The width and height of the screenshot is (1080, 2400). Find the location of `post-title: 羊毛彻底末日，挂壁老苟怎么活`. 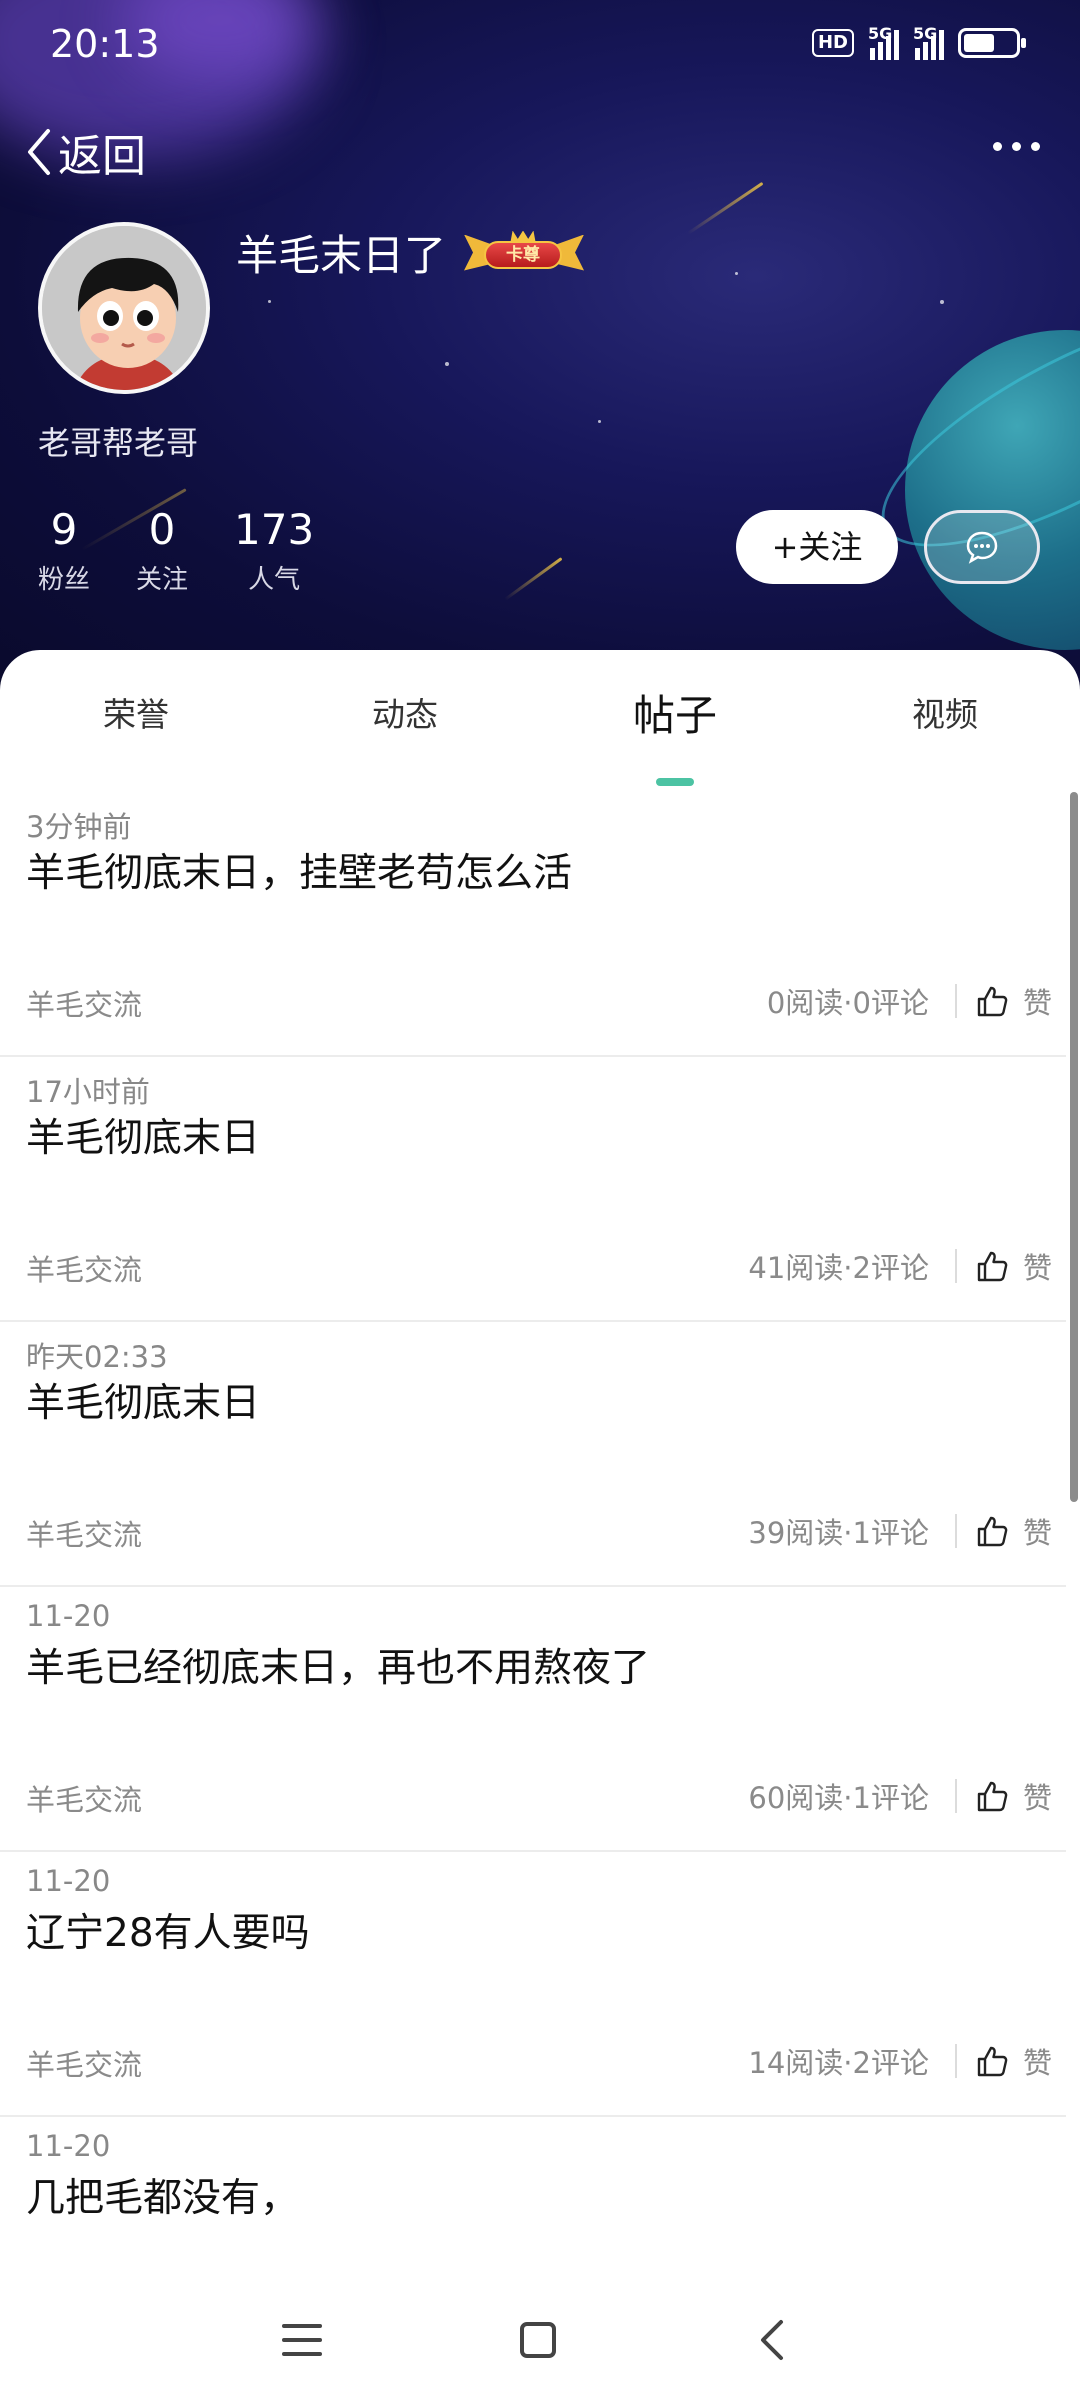

post-title: 羊毛彻底末日，挂壁老苟怎么活 is located at coordinates (299, 873).